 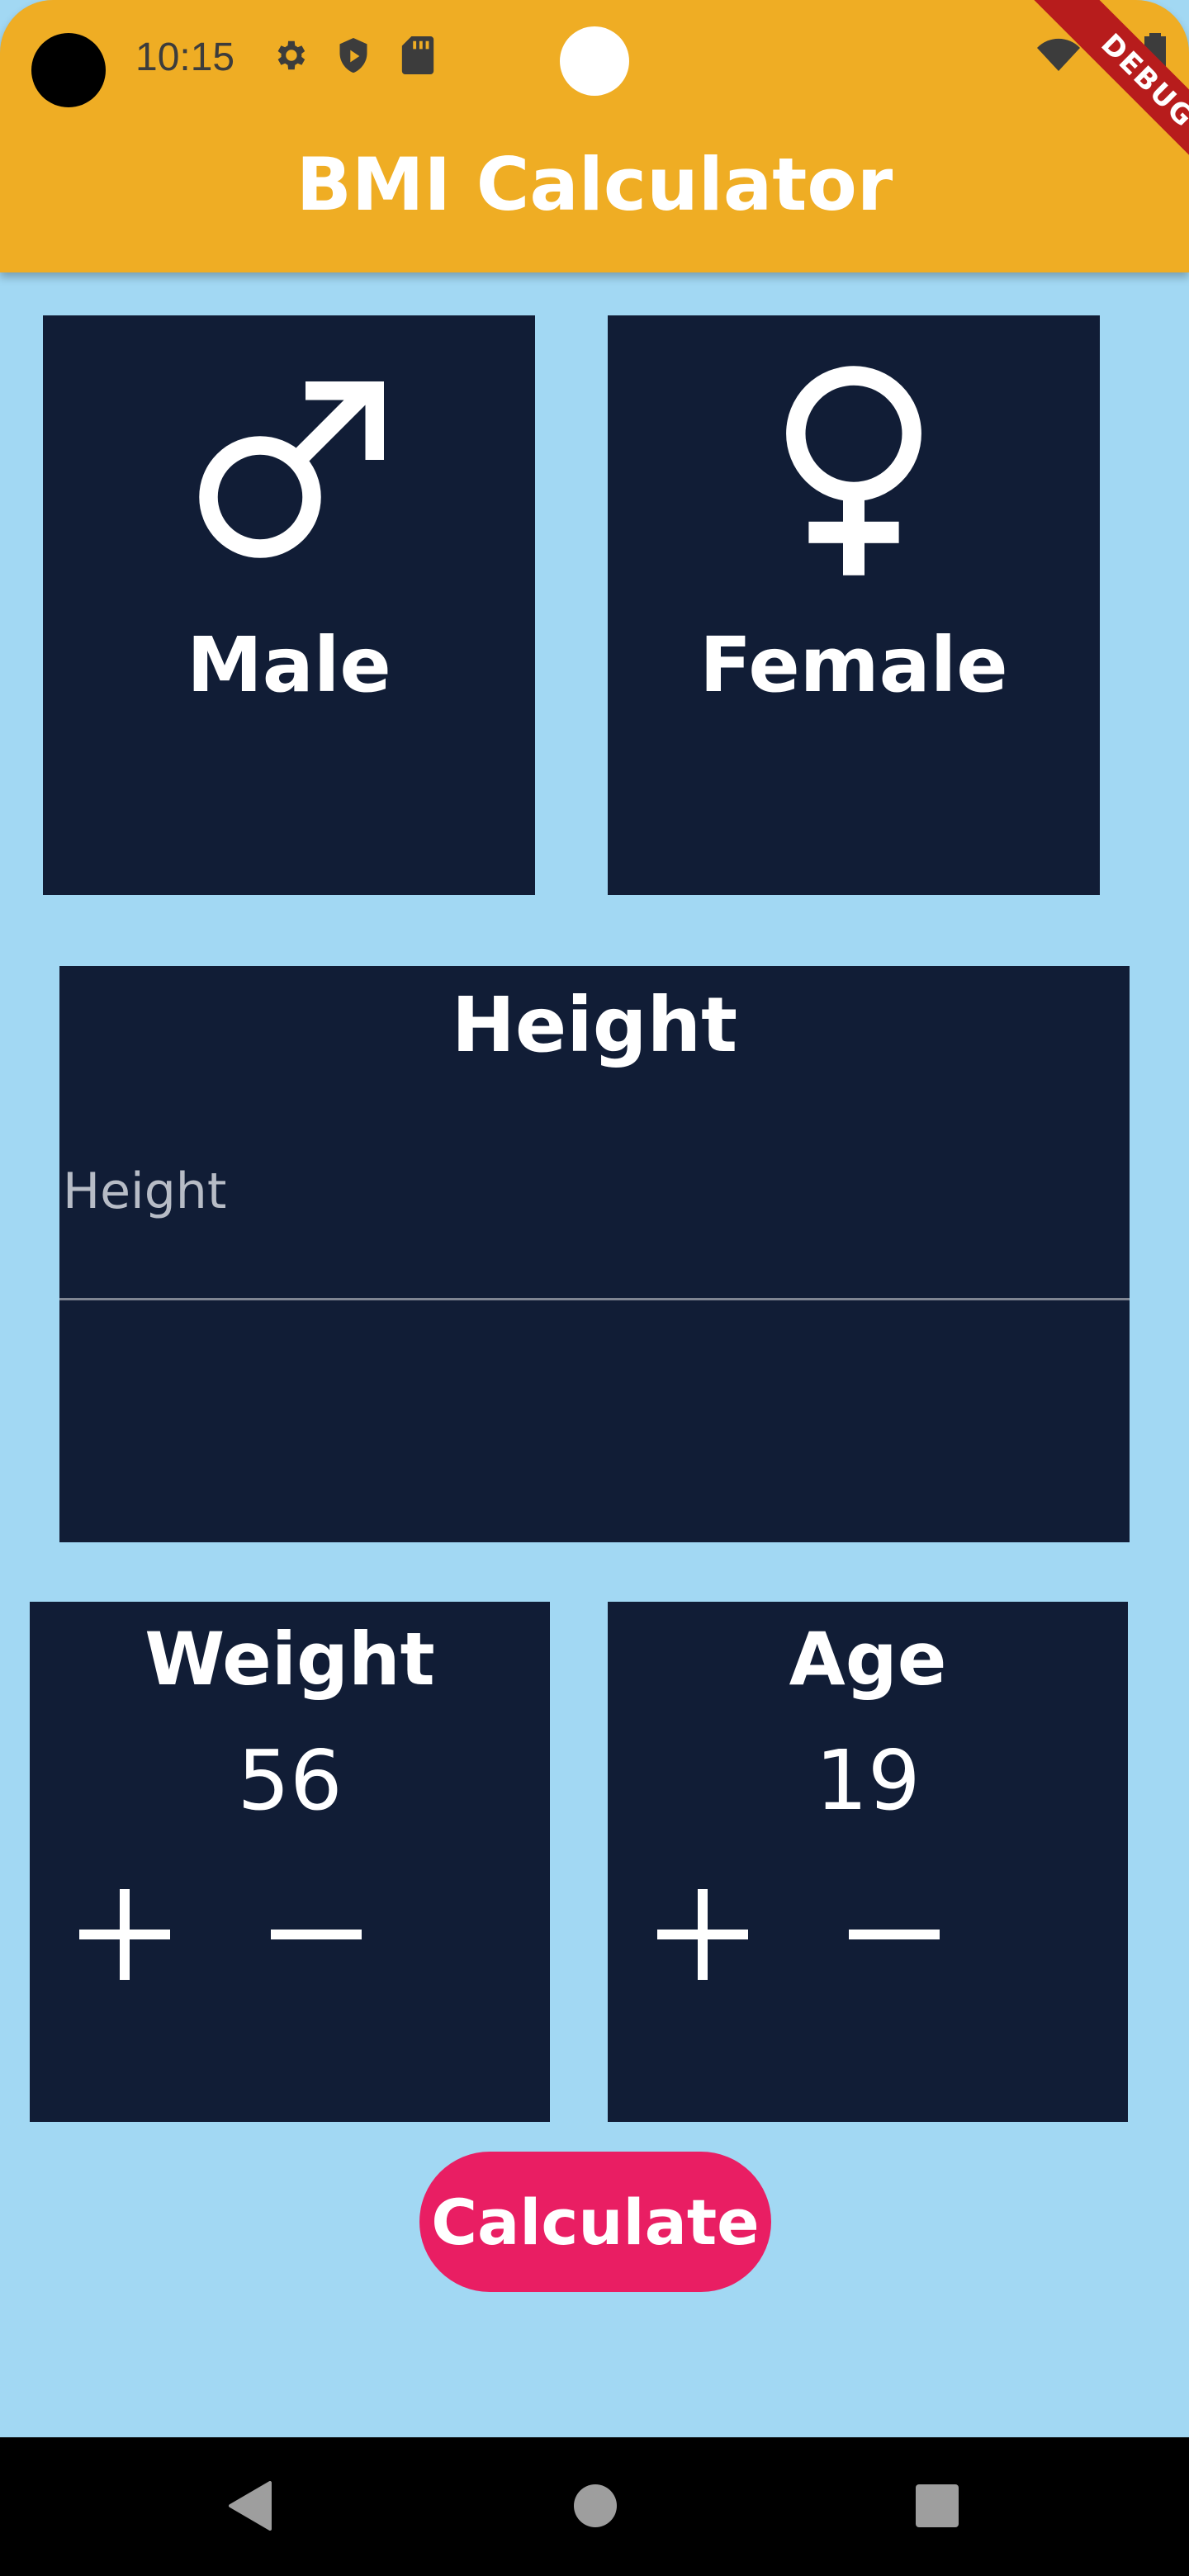 I want to click on front-camera, so click(x=68, y=70).